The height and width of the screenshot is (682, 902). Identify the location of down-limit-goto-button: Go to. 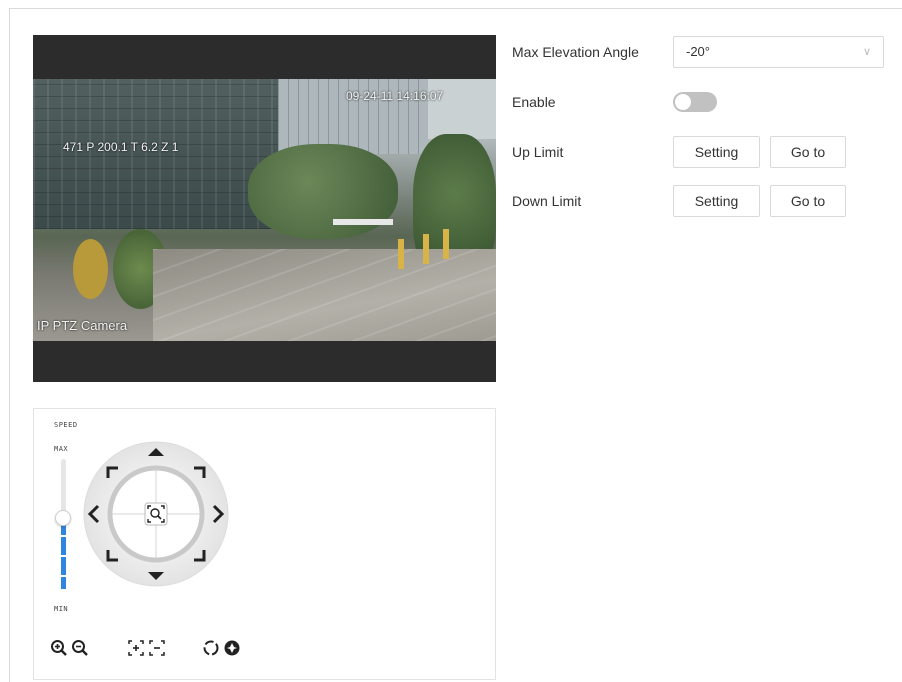
(808, 201).